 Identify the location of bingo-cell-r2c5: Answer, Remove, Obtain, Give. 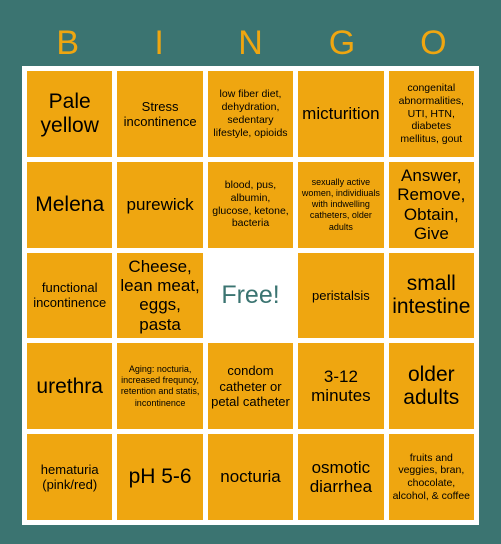
(431, 204).